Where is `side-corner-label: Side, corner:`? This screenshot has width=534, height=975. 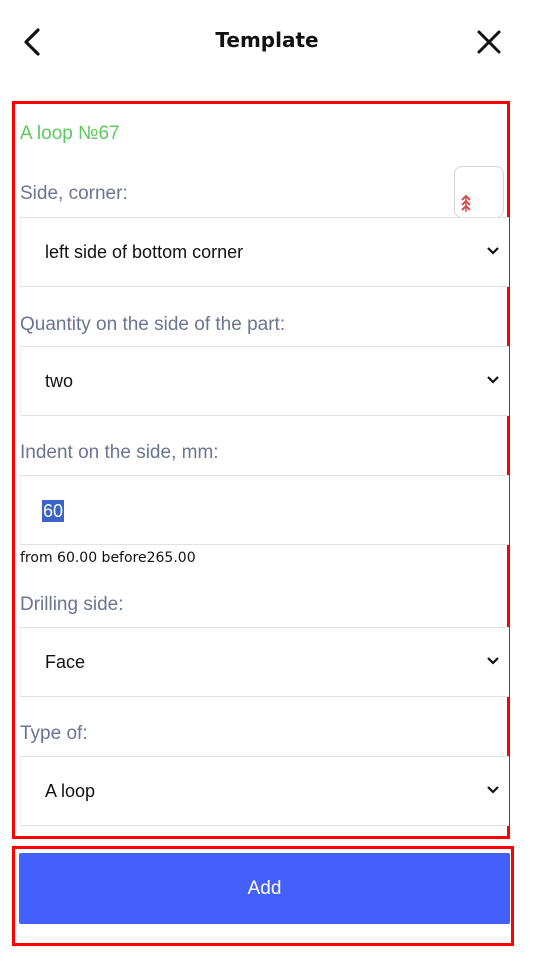
side-corner-label: Side, corner: is located at coordinates (74, 193).